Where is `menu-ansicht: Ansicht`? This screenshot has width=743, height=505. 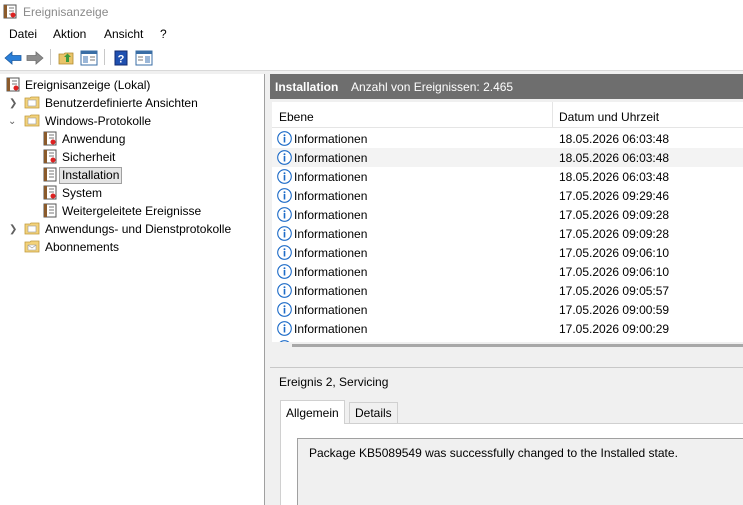 menu-ansicht: Ansicht is located at coordinates (123, 34).